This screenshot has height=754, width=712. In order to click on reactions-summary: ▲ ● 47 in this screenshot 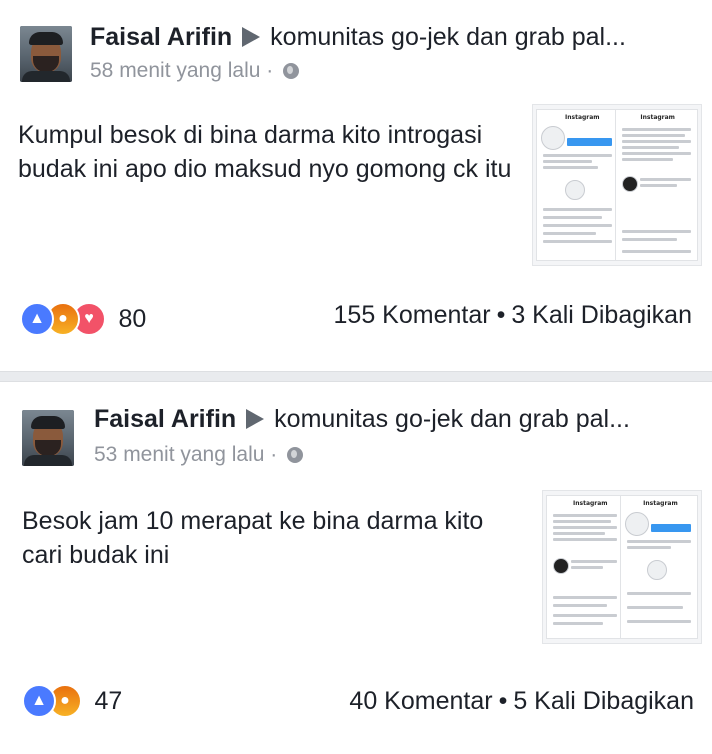, I will do `click(72, 702)`.